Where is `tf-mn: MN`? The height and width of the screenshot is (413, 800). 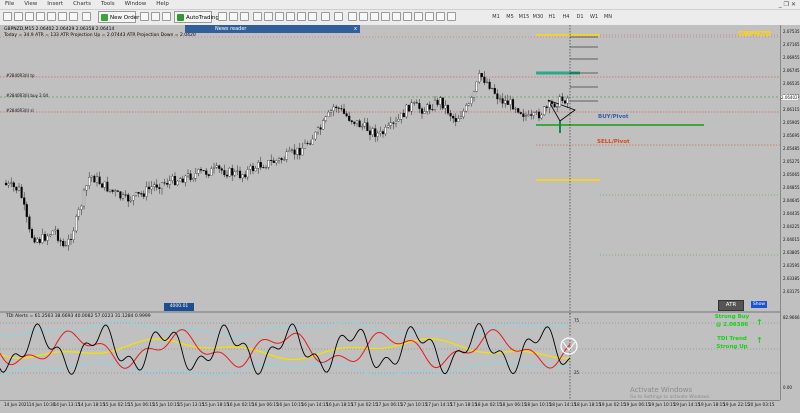
tf-mn: MN is located at coordinates (608, 17).